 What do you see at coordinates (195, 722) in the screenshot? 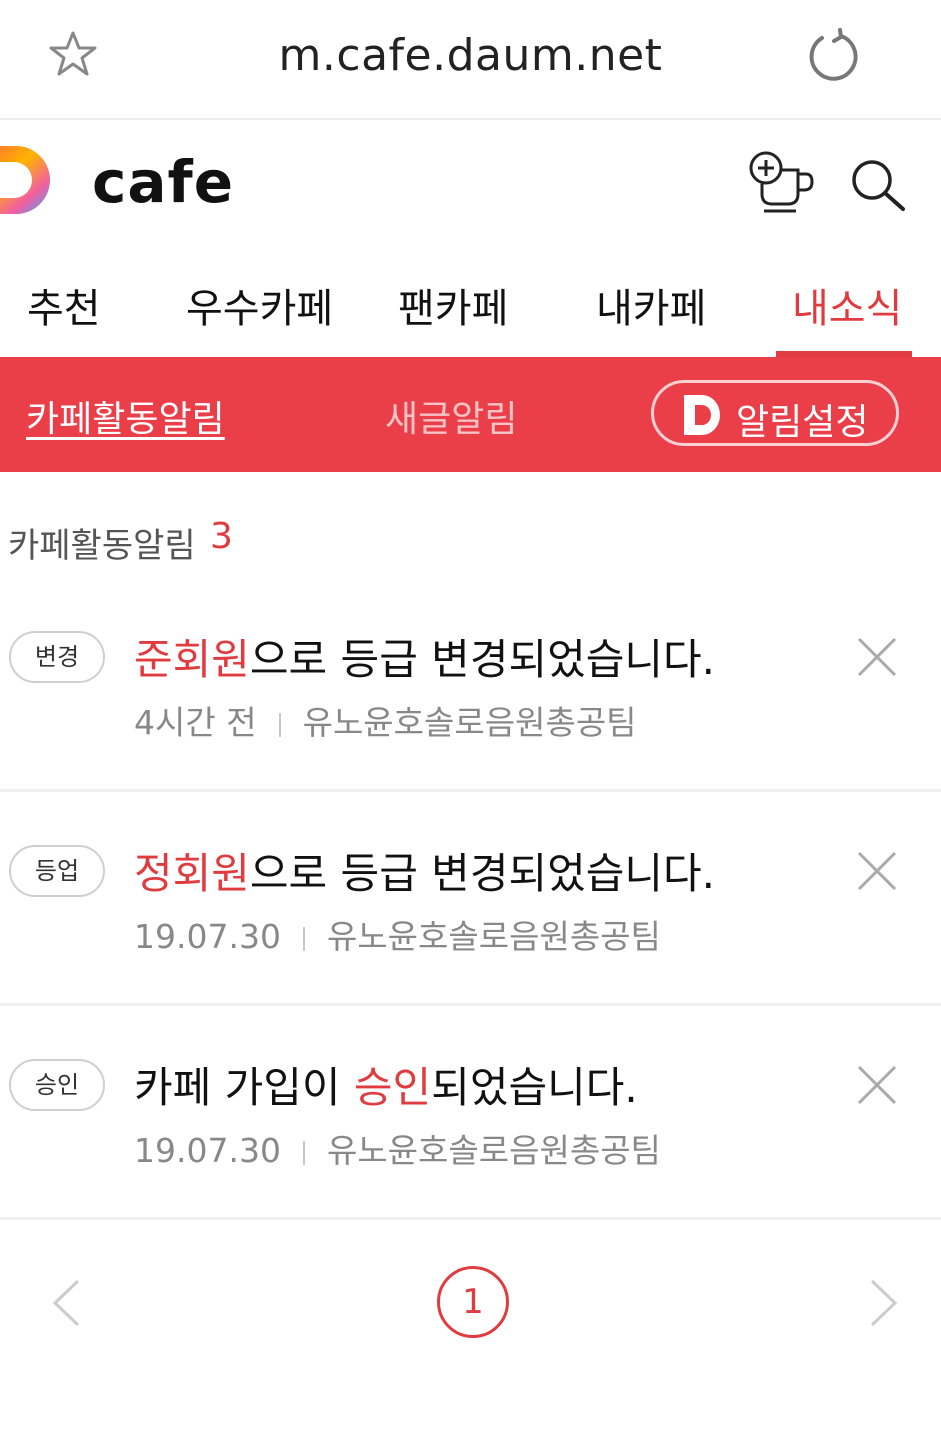
I see `notification-time: 4시간 전` at bounding box center [195, 722].